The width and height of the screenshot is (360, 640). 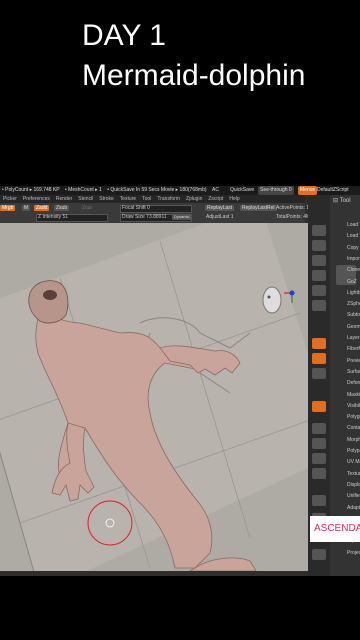 What do you see at coordinates (194, 75) in the screenshot?
I see `caption-title: Mermaid-dolphin` at bounding box center [194, 75].